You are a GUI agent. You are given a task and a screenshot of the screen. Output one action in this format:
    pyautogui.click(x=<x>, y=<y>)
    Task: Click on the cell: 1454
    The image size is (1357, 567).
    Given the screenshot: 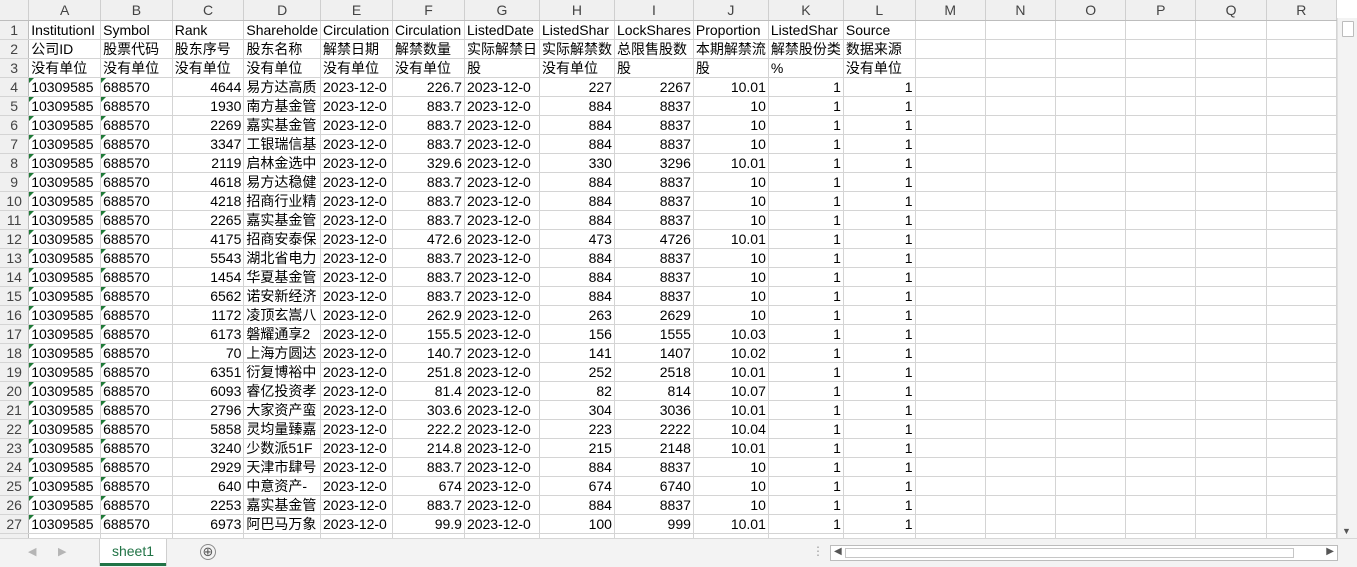 What is the action you would take?
    pyautogui.click(x=208, y=277)
    